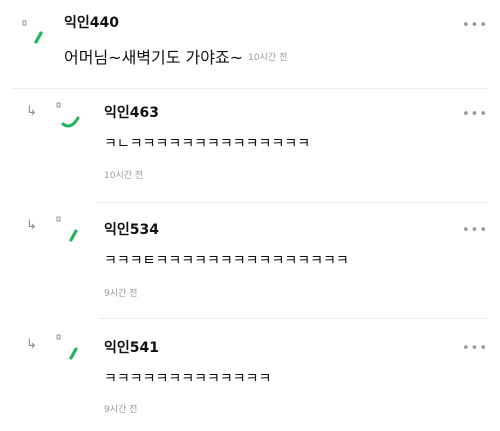 Image resolution: width=500 pixels, height=431 pixels. I want to click on author-name: 익인440, so click(91, 23).